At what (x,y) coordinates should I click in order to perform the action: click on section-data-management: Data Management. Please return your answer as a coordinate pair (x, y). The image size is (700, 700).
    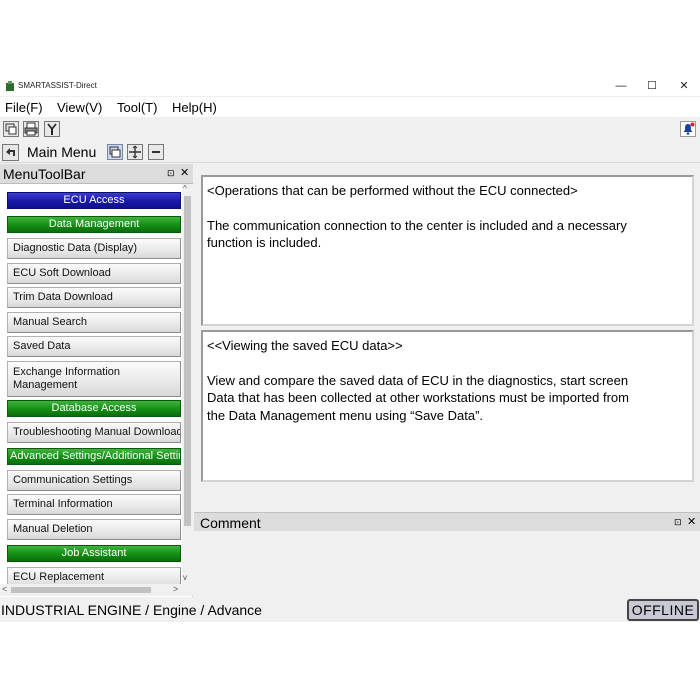
    Looking at the image, I should click on (94, 224).